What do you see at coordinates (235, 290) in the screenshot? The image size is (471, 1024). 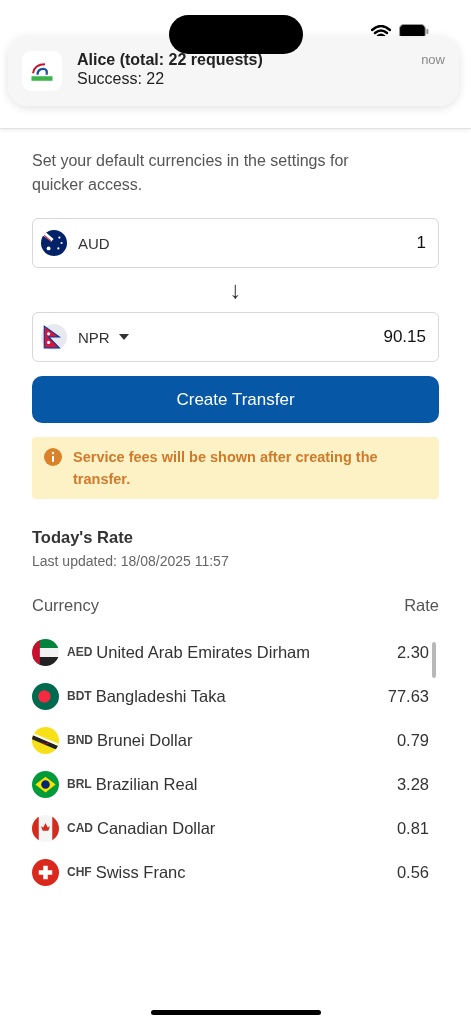 I see `down-arrow: ↓` at bounding box center [235, 290].